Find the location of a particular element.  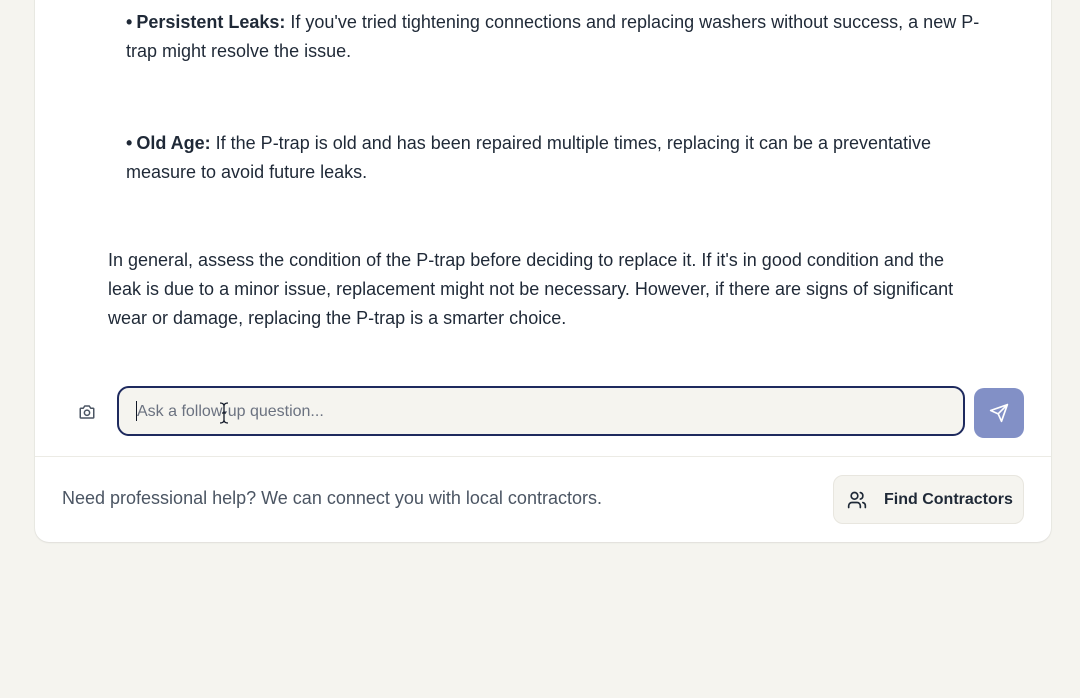

camera-icon is located at coordinates (87, 412).